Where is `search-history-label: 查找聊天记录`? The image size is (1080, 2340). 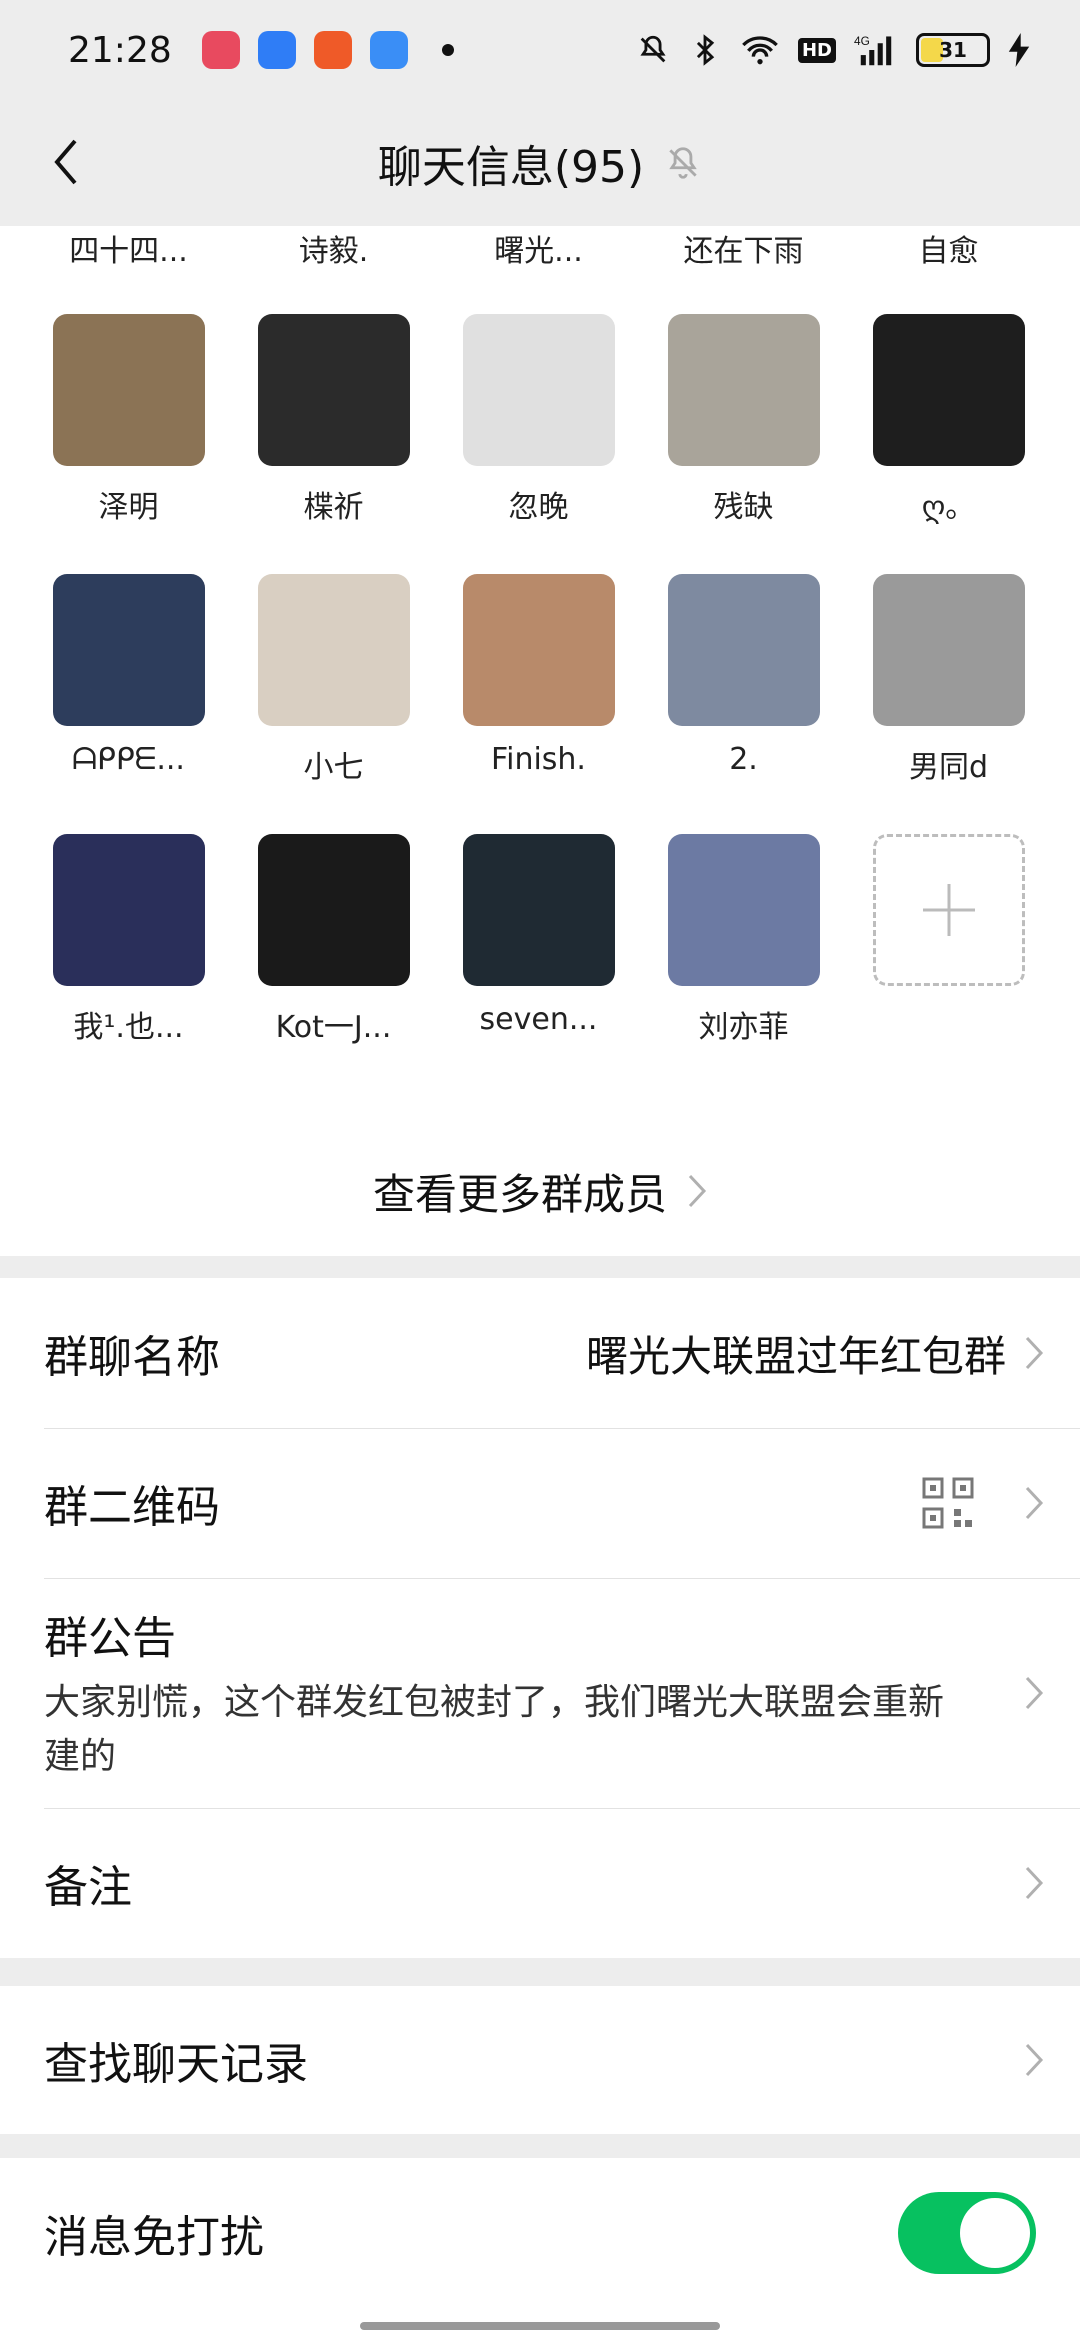
search-history-label: 查找聊天记录 is located at coordinates (176, 2064).